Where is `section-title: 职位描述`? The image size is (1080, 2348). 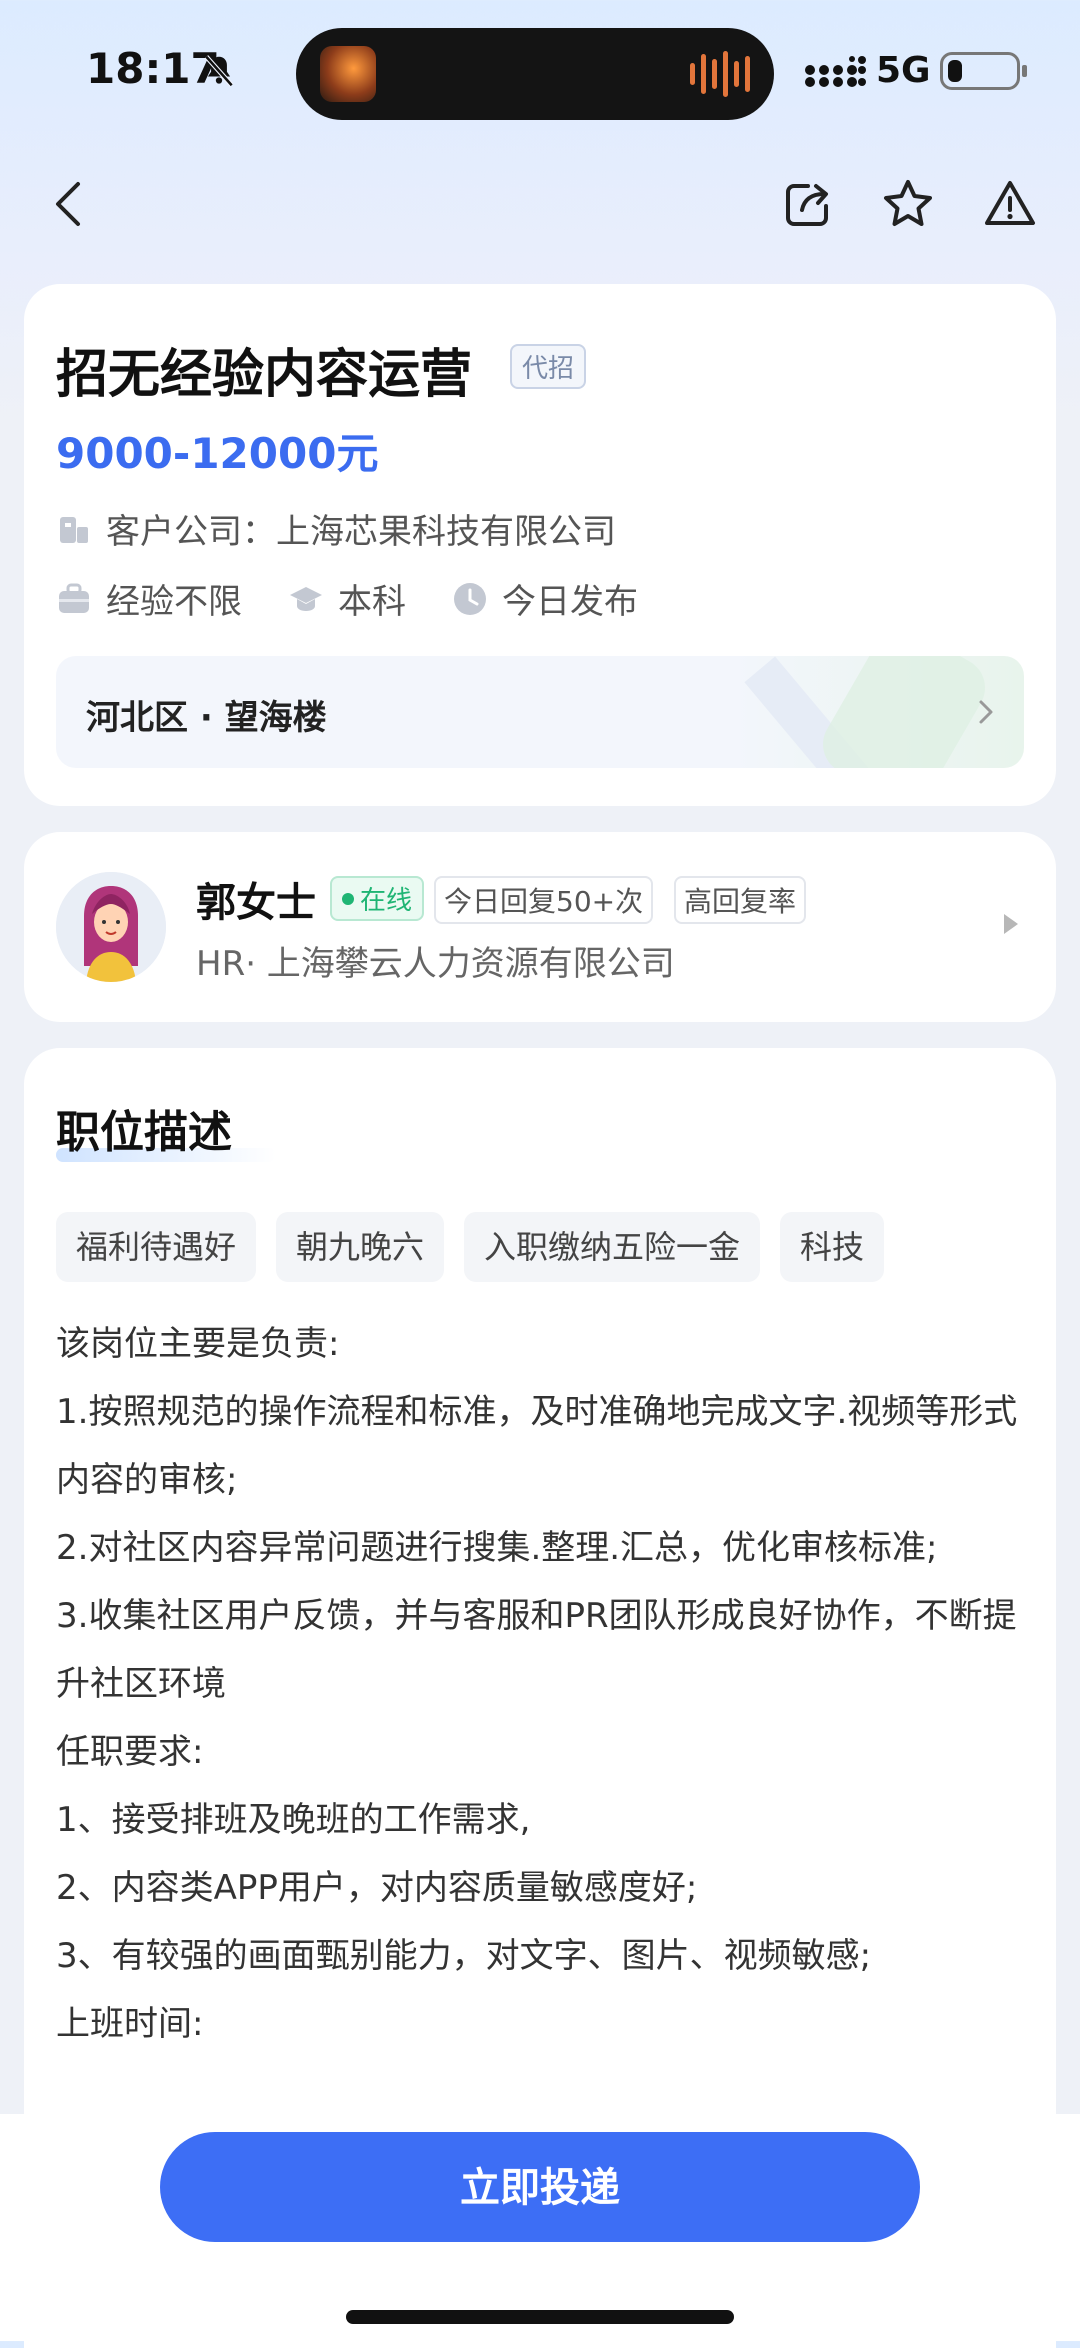 section-title: 职位描述 is located at coordinates (144, 1132).